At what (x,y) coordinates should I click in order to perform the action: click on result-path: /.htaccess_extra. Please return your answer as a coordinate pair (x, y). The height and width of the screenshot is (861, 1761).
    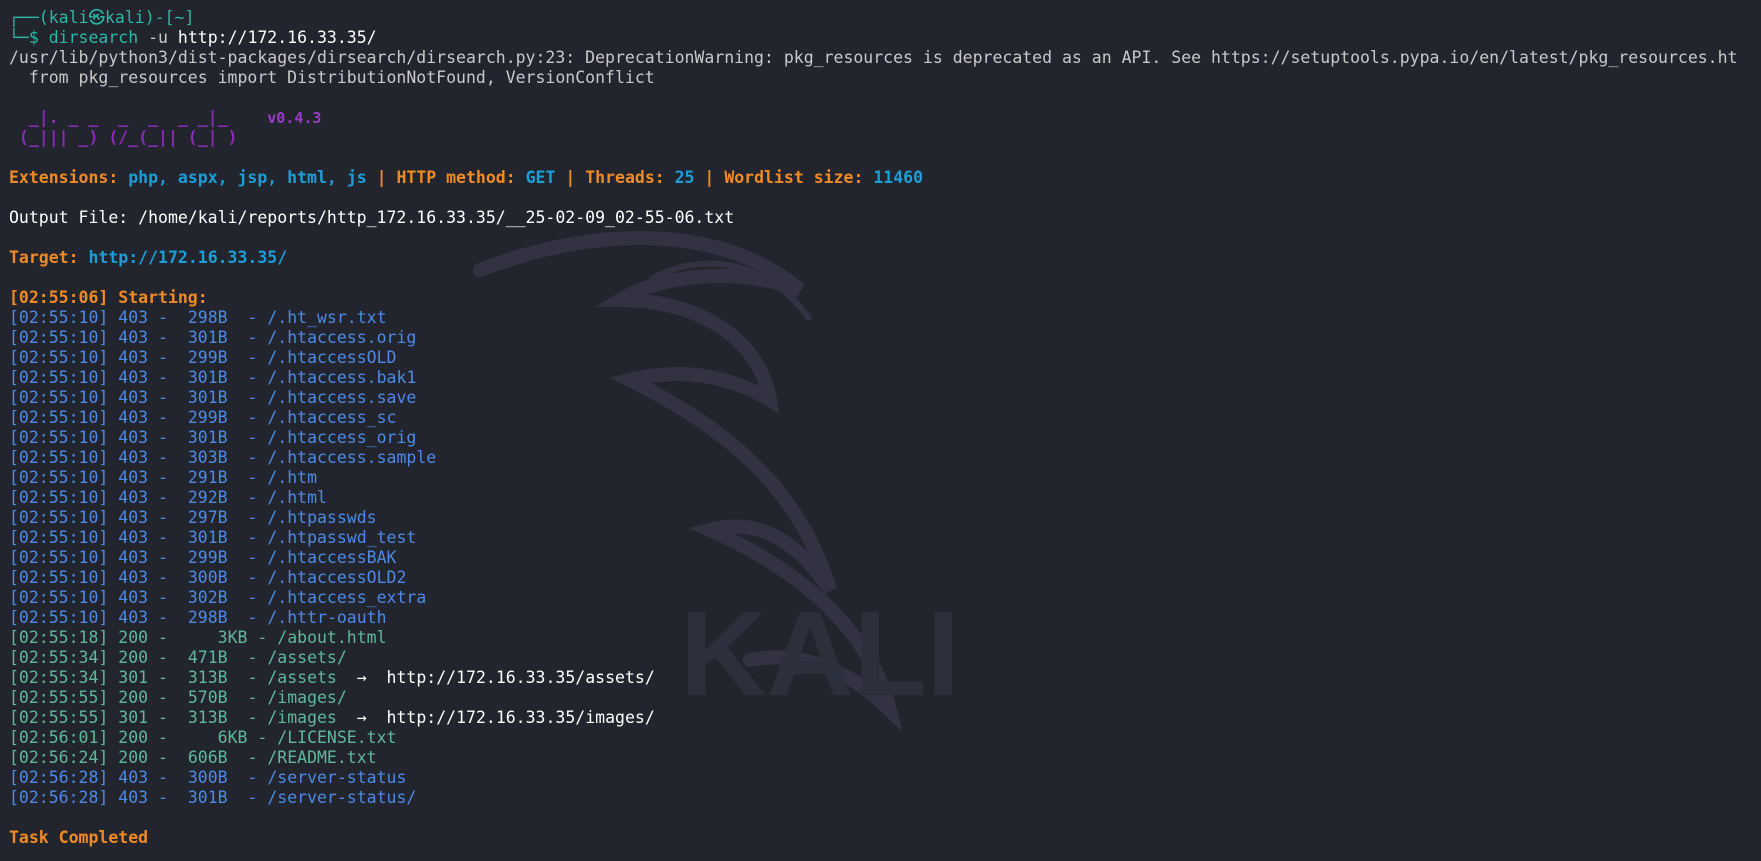
    Looking at the image, I should click on (347, 597).